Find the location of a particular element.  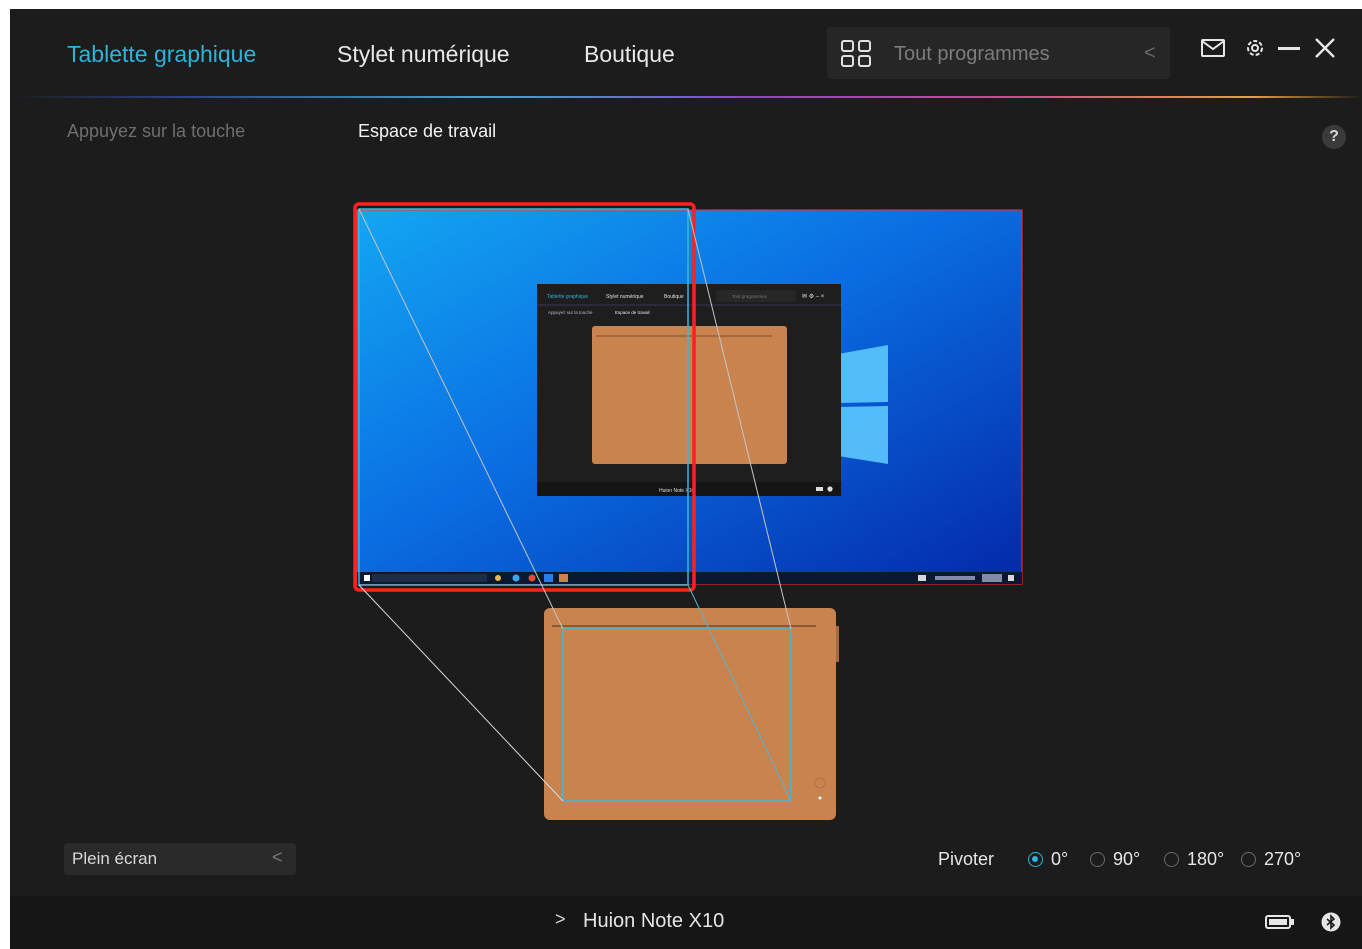

rotate-0-radio: 0° is located at coordinates (1048, 859).